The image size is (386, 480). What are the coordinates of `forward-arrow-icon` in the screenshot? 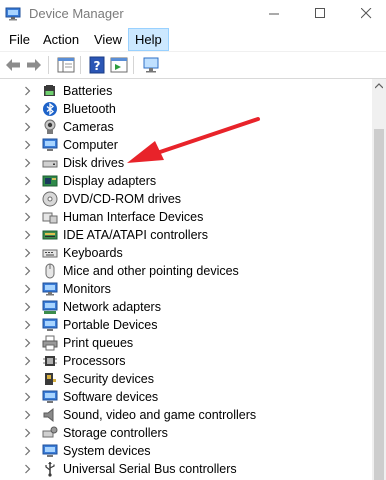 It's located at (34, 65).